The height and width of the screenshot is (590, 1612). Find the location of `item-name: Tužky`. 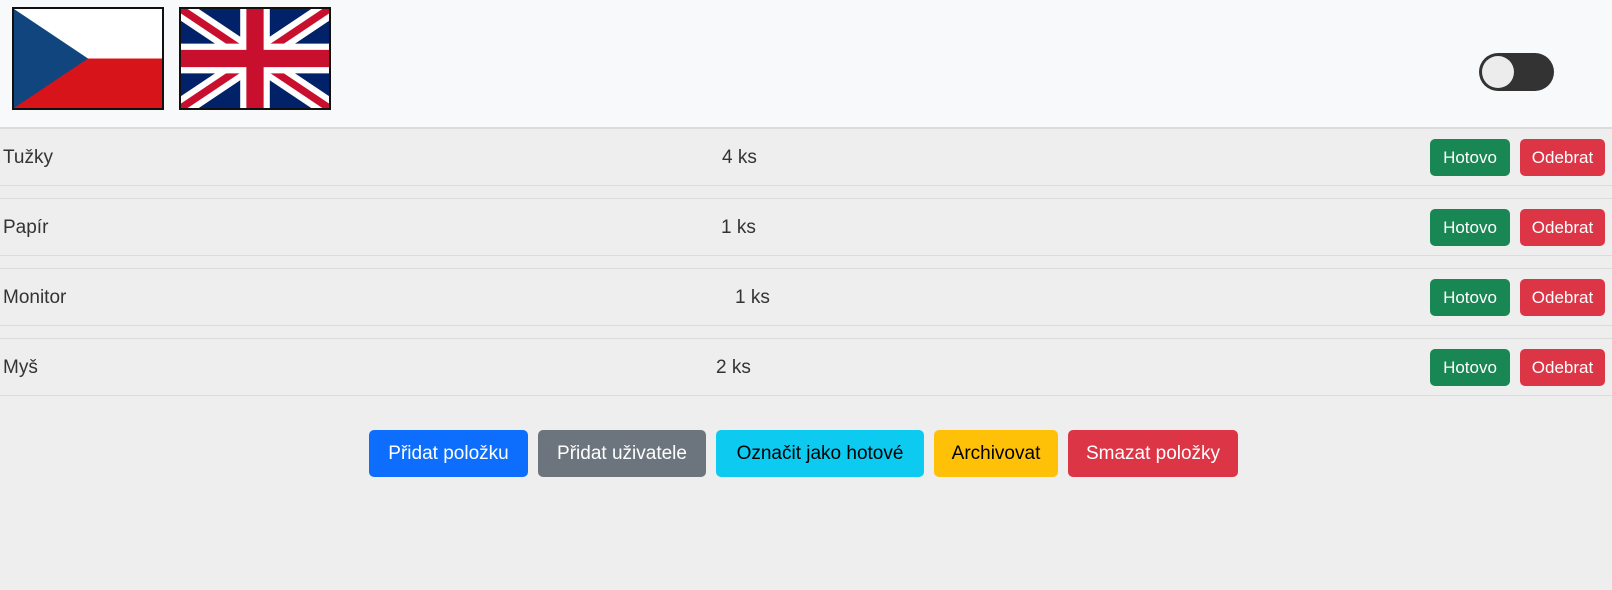

item-name: Tužky is located at coordinates (28, 157).